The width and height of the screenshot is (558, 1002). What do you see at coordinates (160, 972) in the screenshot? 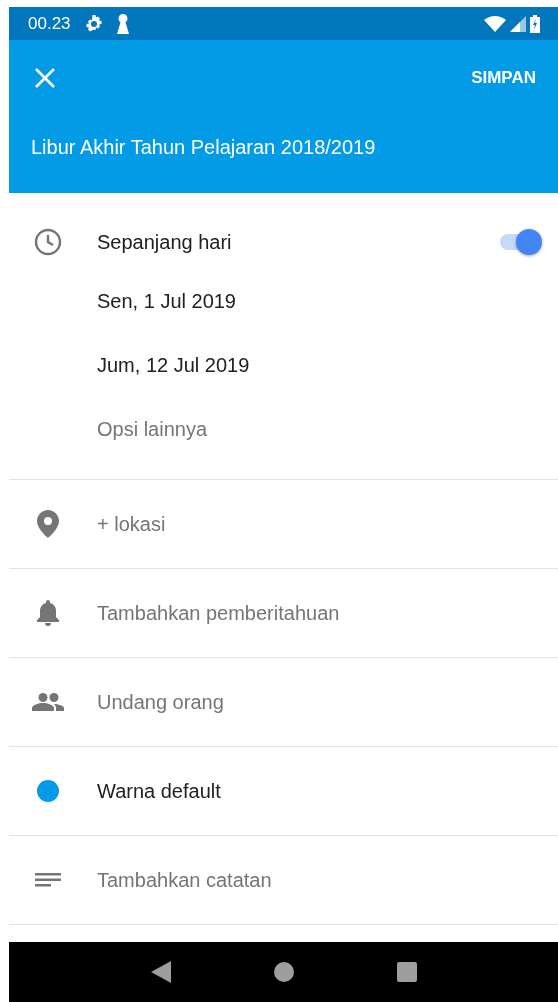
I see `back-icon` at bounding box center [160, 972].